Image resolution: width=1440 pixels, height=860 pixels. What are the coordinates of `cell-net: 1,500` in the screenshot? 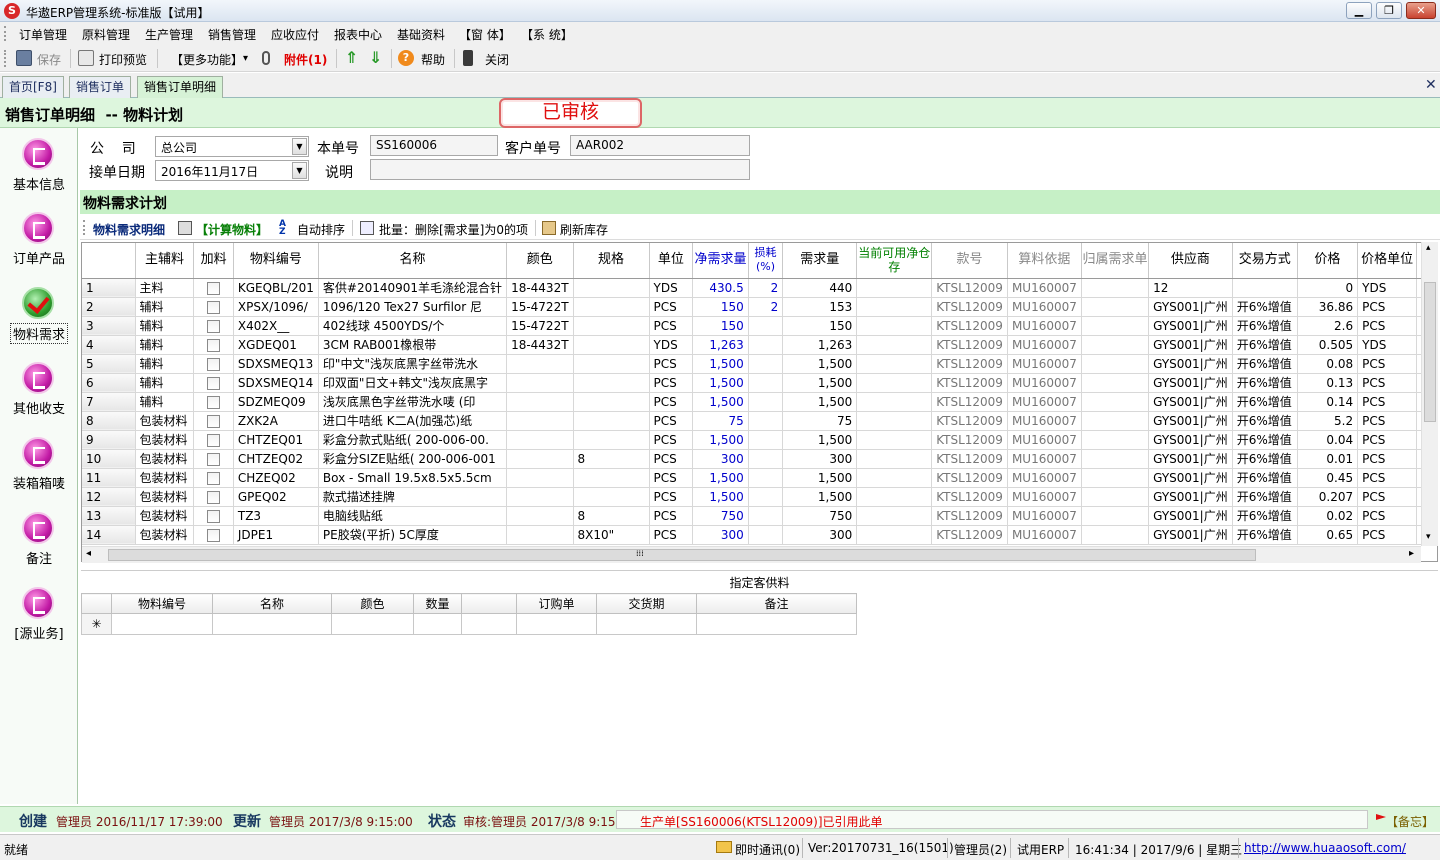 It's located at (720, 478).